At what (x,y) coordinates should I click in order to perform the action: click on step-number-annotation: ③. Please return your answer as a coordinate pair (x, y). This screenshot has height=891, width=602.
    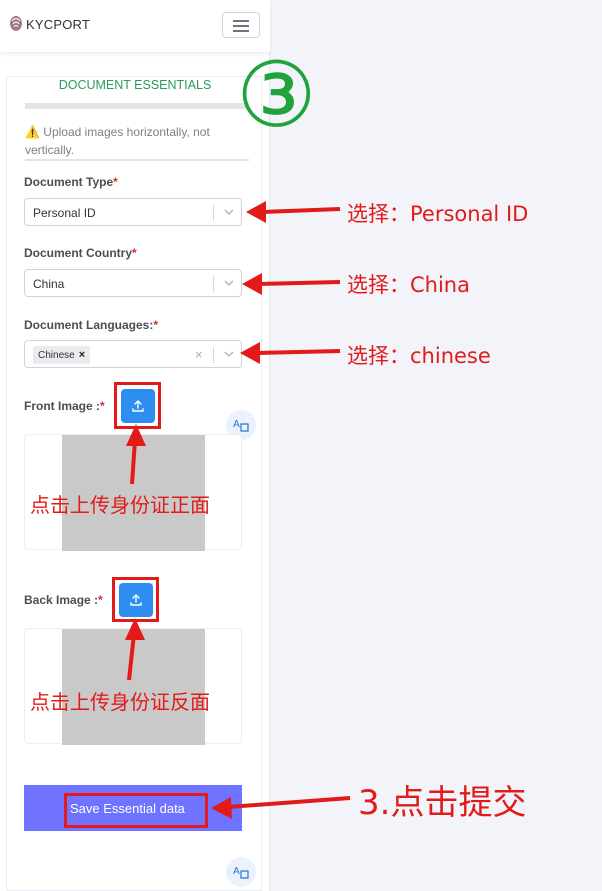
    Looking at the image, I should click on (276, 95).